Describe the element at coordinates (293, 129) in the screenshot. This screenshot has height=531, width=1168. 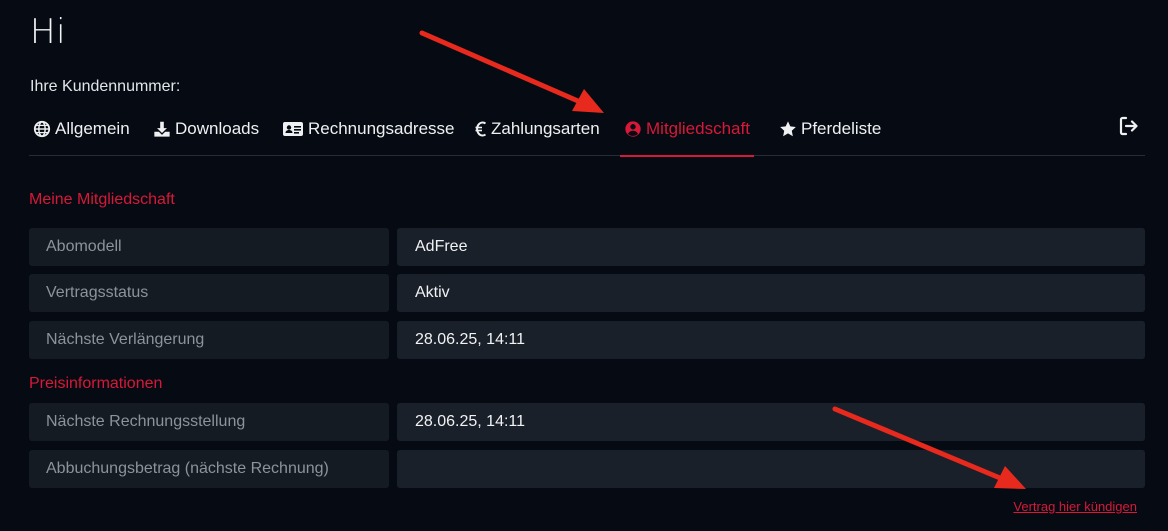
I see `id-card-icon` at that location.